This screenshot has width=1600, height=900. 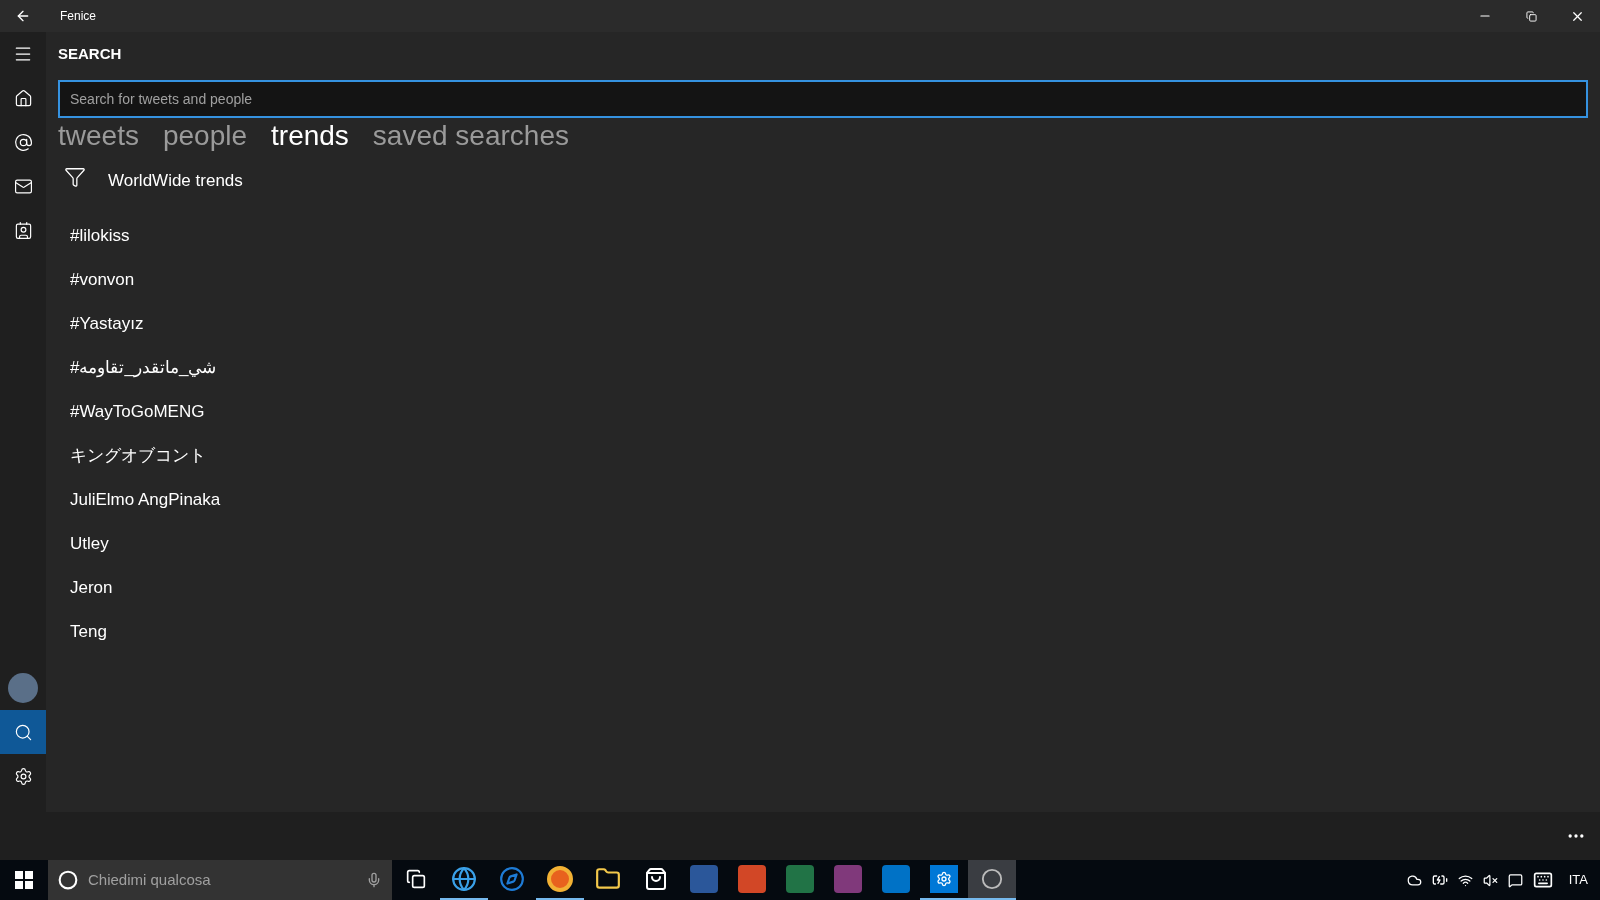 What do you see at coordinates (24, 880) in the screenshot?
I see `windows-logo-icon` at bounding box center [24, 880].